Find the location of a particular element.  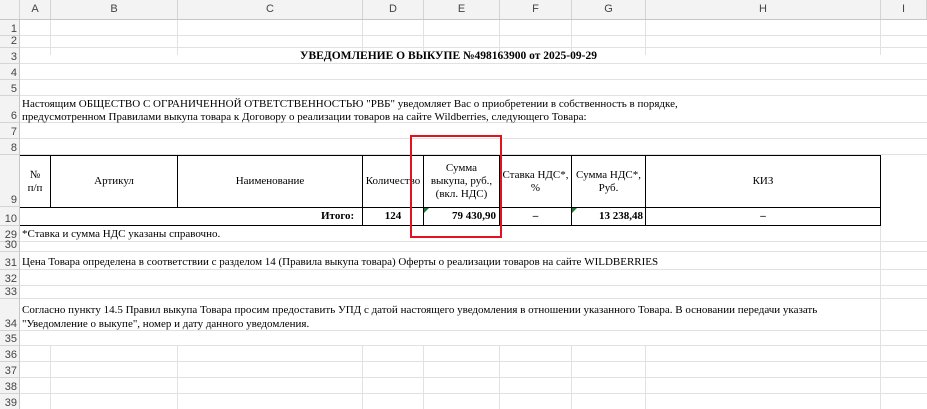

total-vat-sum: 13 238,48 is located at coordinates (607, 216).